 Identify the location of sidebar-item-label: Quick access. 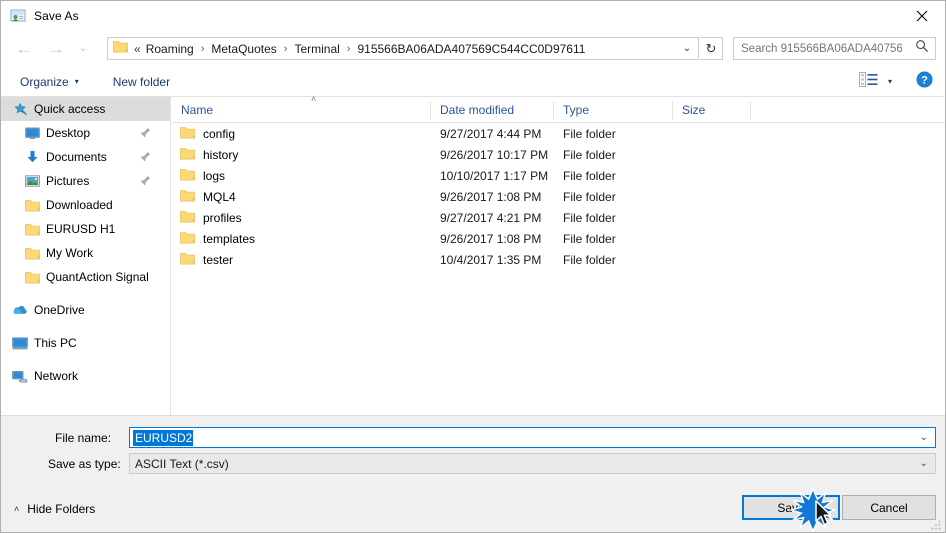
(70, 109).